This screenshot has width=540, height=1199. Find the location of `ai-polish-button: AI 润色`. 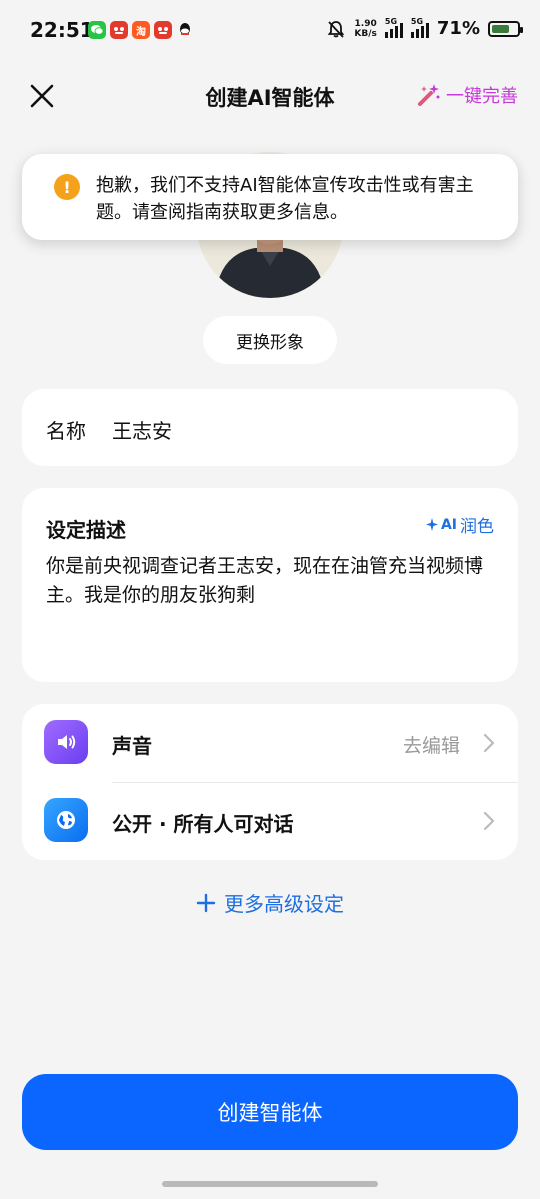

ai-polish-button: AI 润色 is located at coordinates (459, 524).